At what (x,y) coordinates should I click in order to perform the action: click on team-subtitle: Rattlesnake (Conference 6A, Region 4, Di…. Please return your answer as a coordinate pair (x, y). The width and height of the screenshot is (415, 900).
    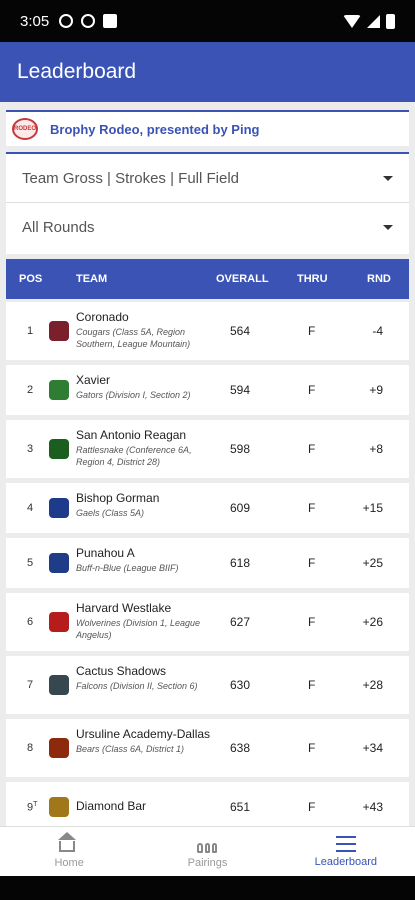
    Looking at the image, I should click on (134, 456).